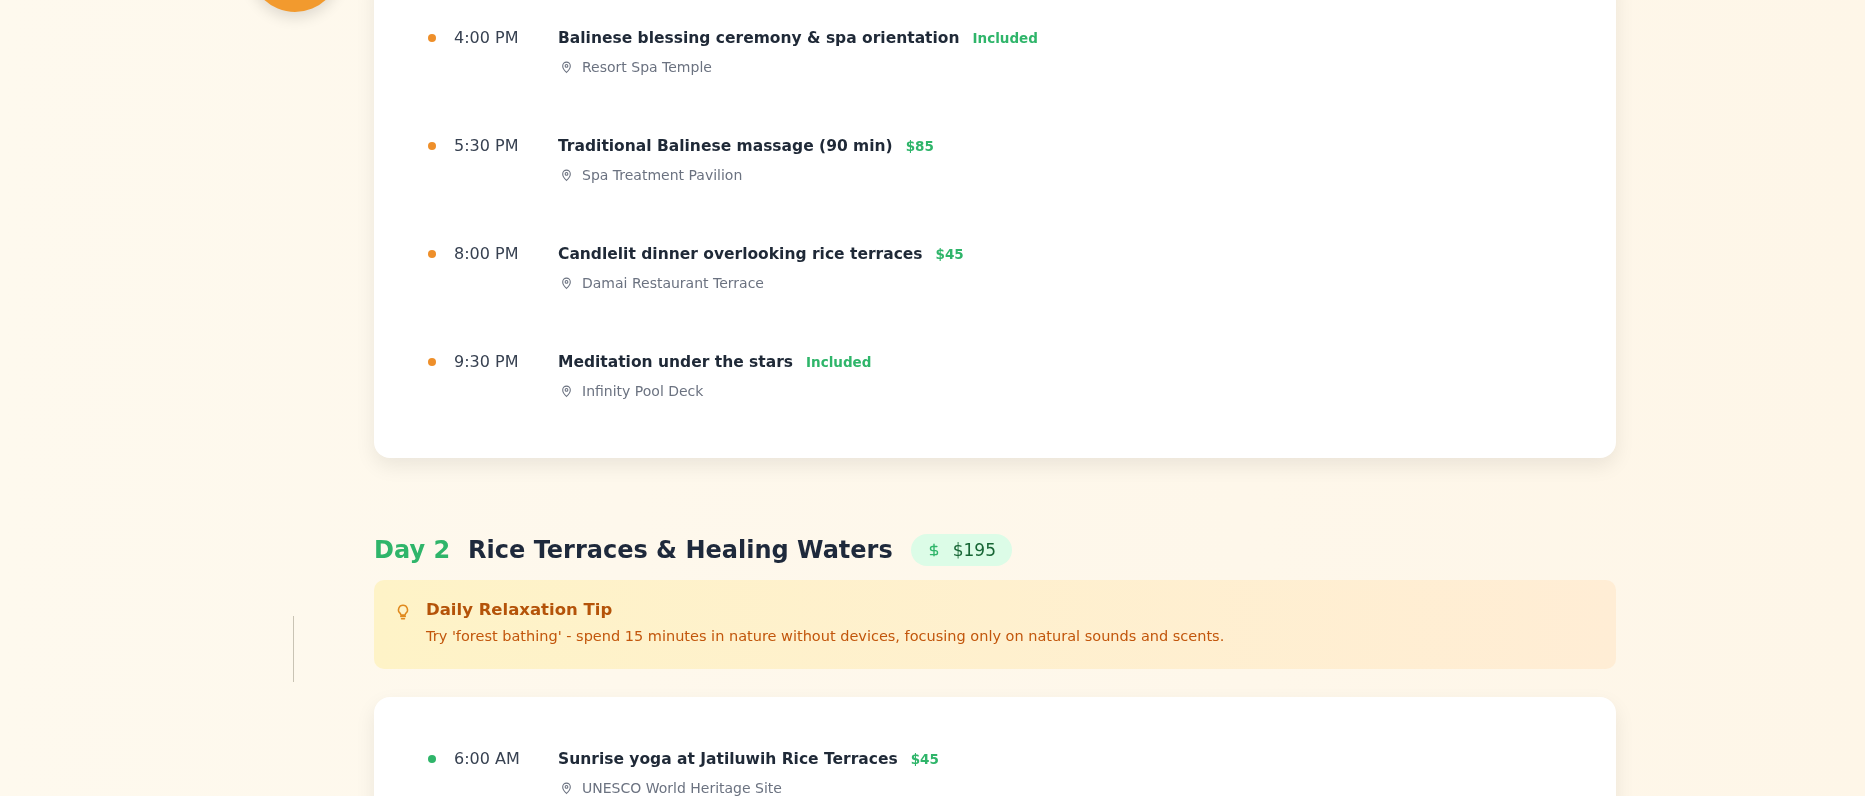 The width and height of the screenshot is (1865, 796). Describe the element at coordinates (725, 146) in the screenshot. I see `activity-title: Traditional Balinese massage (90 min)` at that location.